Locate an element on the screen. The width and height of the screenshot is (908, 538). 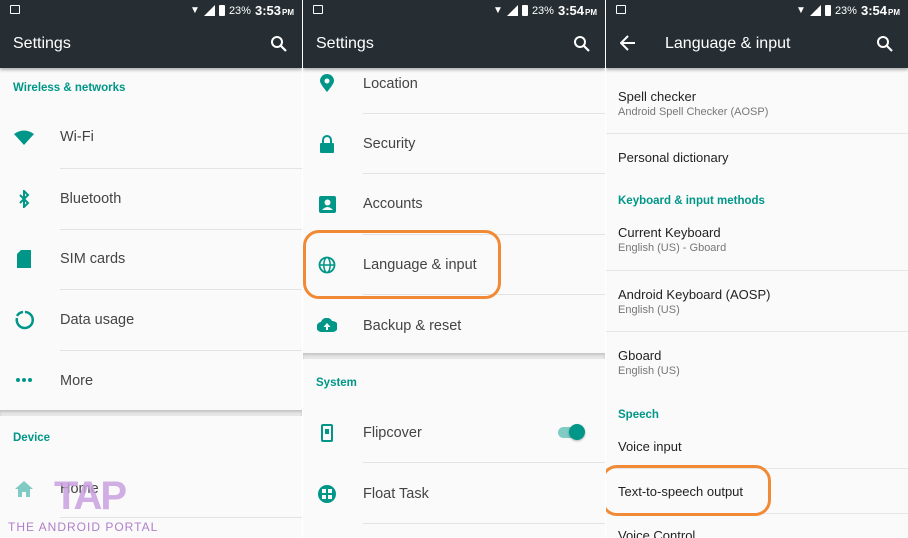
settings-item-label: More is located at coordinates (77, 381).